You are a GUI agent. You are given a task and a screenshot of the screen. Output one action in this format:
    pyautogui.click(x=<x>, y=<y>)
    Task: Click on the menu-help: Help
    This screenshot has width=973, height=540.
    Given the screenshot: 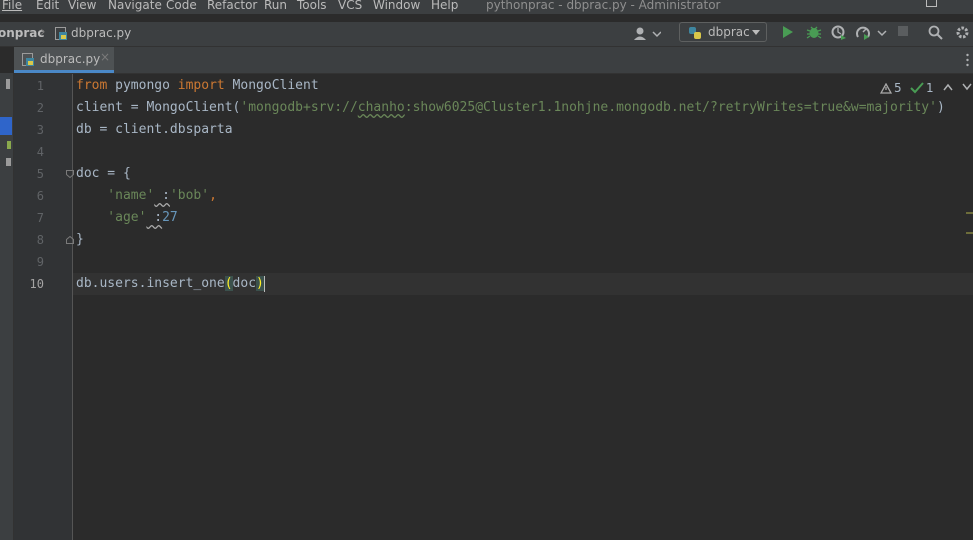 What is the action you would take?
    pyautogui.click(x=444, y=6)
    